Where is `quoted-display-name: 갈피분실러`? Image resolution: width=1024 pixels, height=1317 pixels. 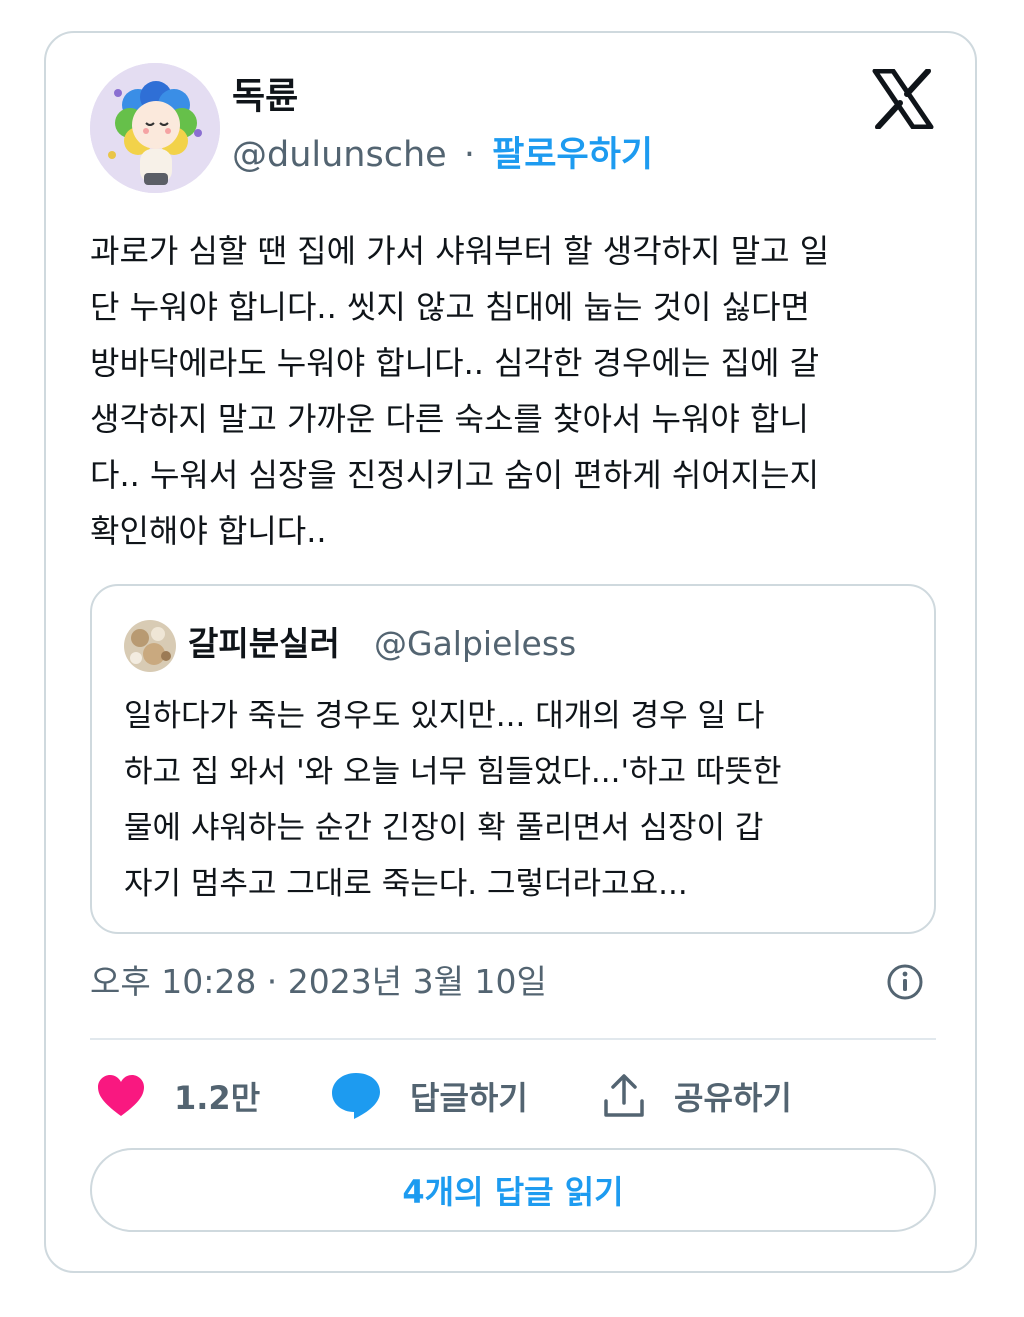 quoted-display-name: 갈피분실러 is located at coordinates (264, 643).